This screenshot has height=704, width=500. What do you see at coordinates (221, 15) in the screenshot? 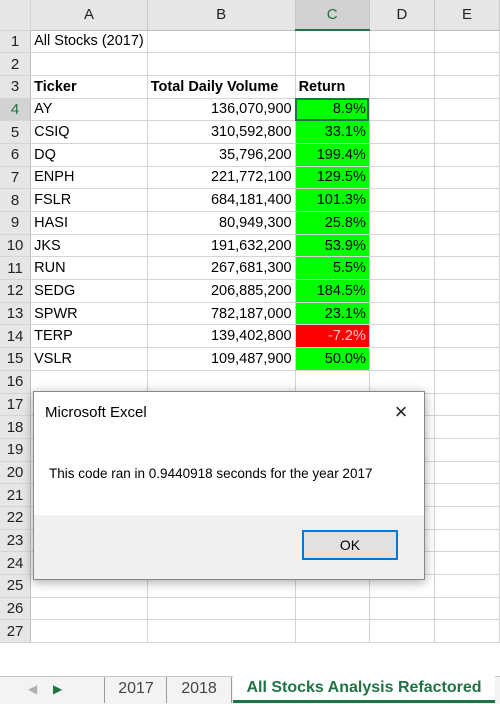
I see `column-header-b: B` at bounding box center [221, 15].